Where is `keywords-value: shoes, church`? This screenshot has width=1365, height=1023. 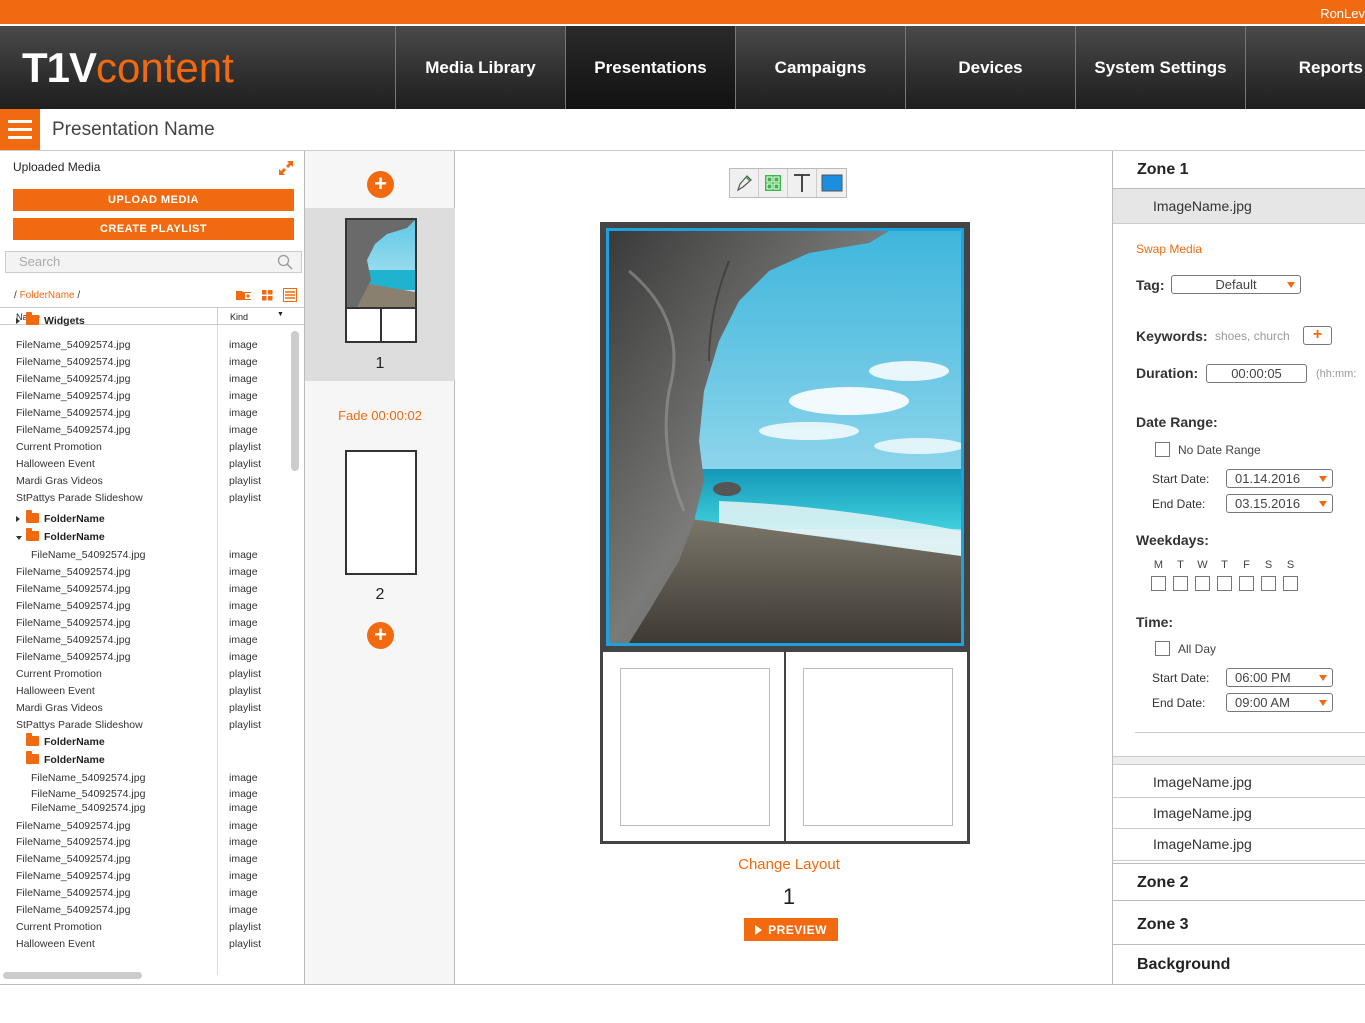 keywords-value: shoes, church is located at coordinates (1252, 336).